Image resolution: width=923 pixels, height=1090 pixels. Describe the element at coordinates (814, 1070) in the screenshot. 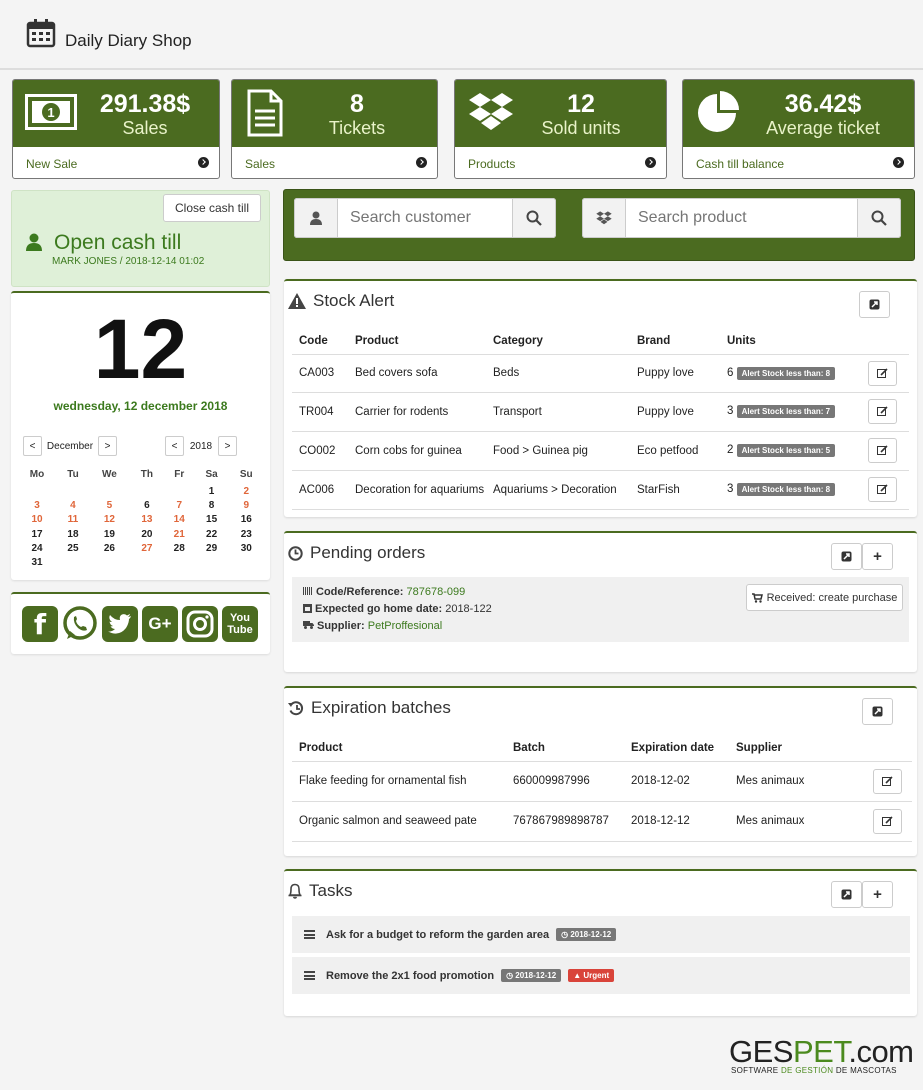

I see `gespet-tagline: SOFTWARE DE GESTIÓN DE MASCOTAS` at that location.